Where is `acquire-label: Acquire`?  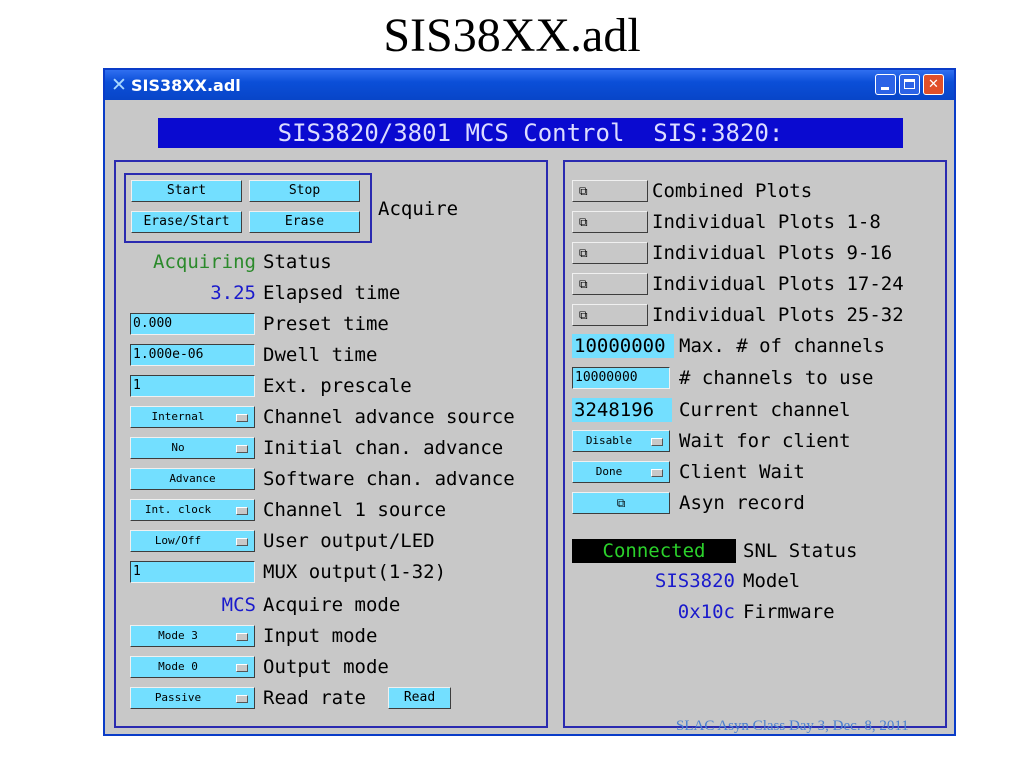 acquire-label: Acquire is located at coordinates (418, 209).